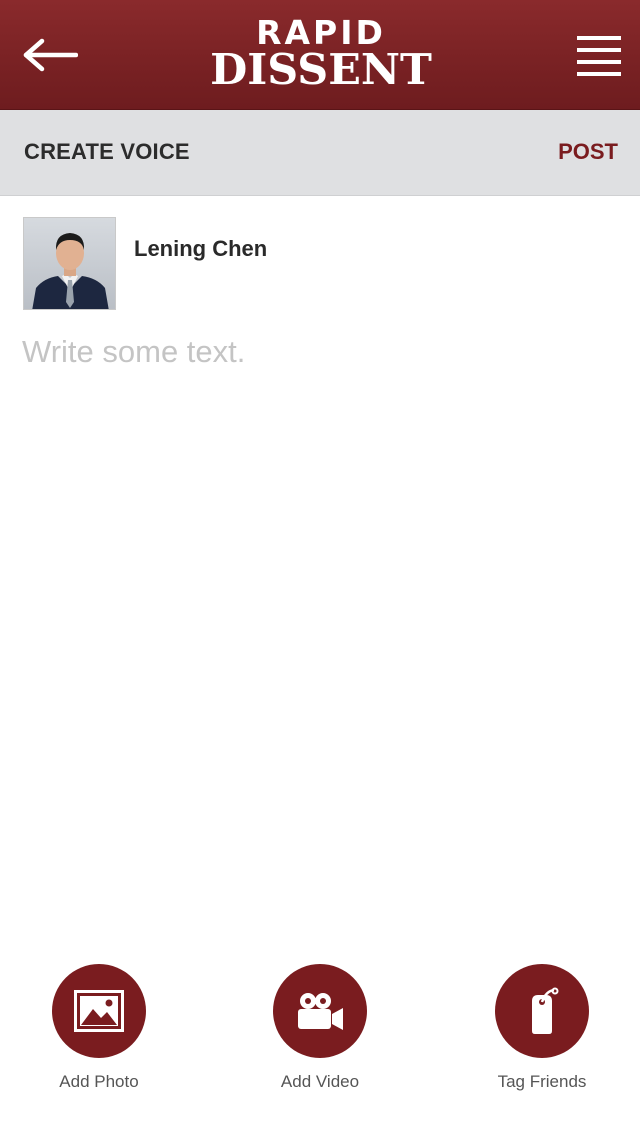 This screenshot has width=640, height=1136. I want to click on arrow-left-icon, so click(50, 55).